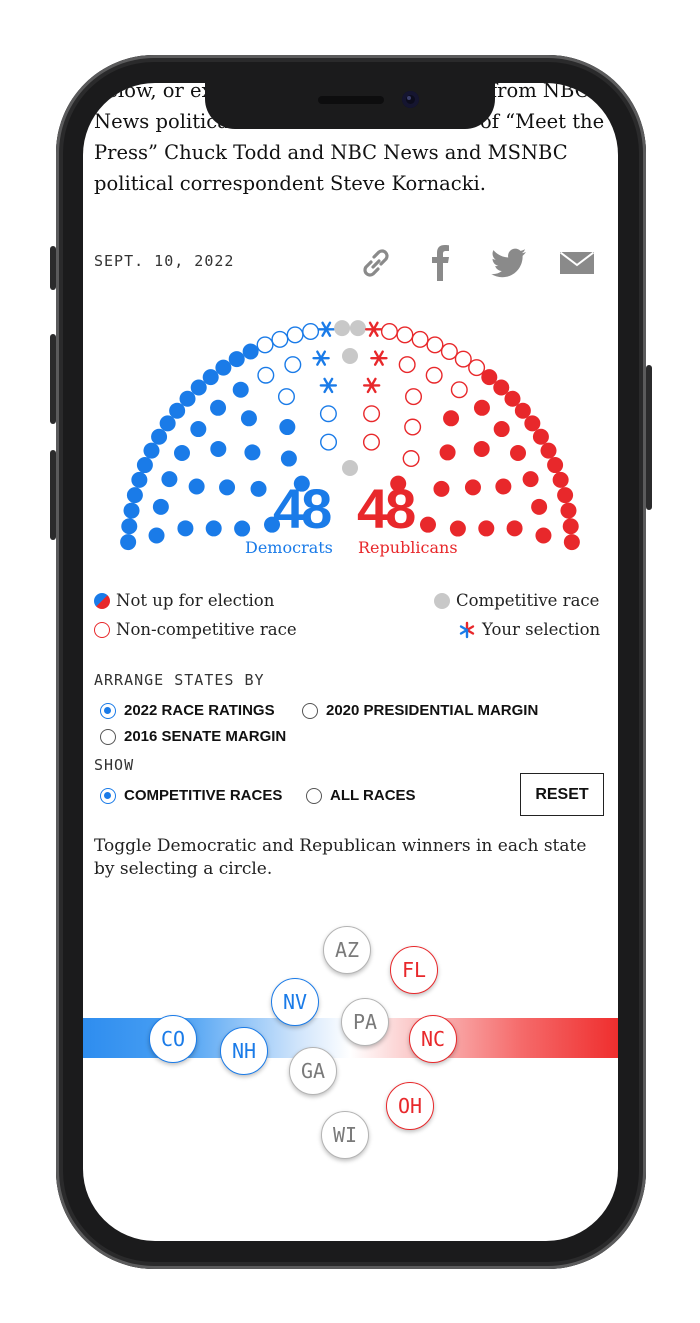 The width and height of the screenshot is (700, 1323). What do you see at coordinates (313, 1071) in the screenshot?
I see `state-bubble-ga: GA` at bounding box center [313, 1071].